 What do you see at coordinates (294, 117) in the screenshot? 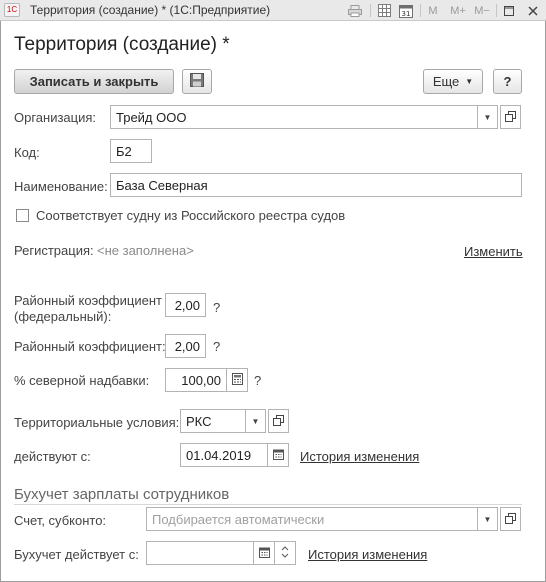
I see `organization-field: Трейд ООО` at bounding box center [294, 117].